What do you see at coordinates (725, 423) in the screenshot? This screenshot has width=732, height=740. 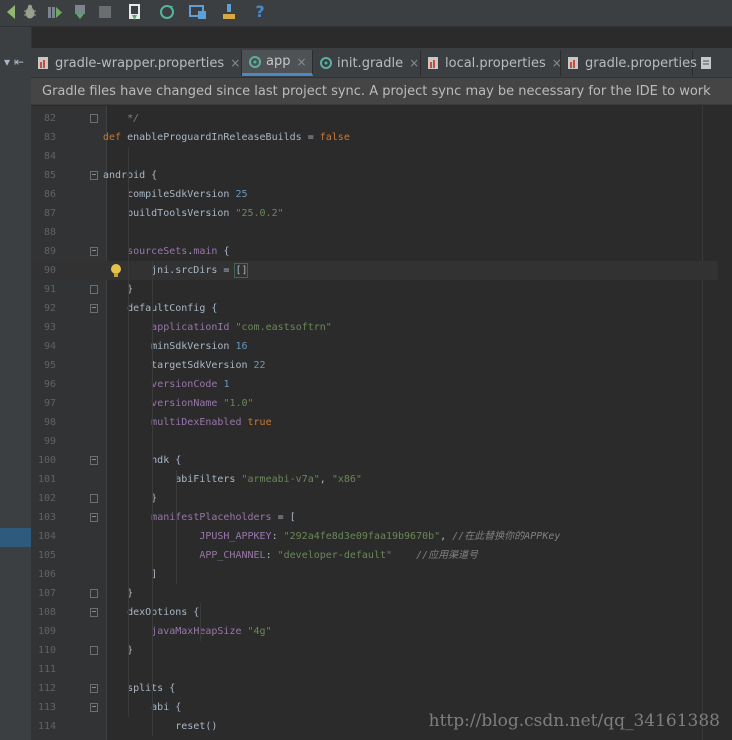 I see `editor-scrollbar` at bounding box center [725, 423].